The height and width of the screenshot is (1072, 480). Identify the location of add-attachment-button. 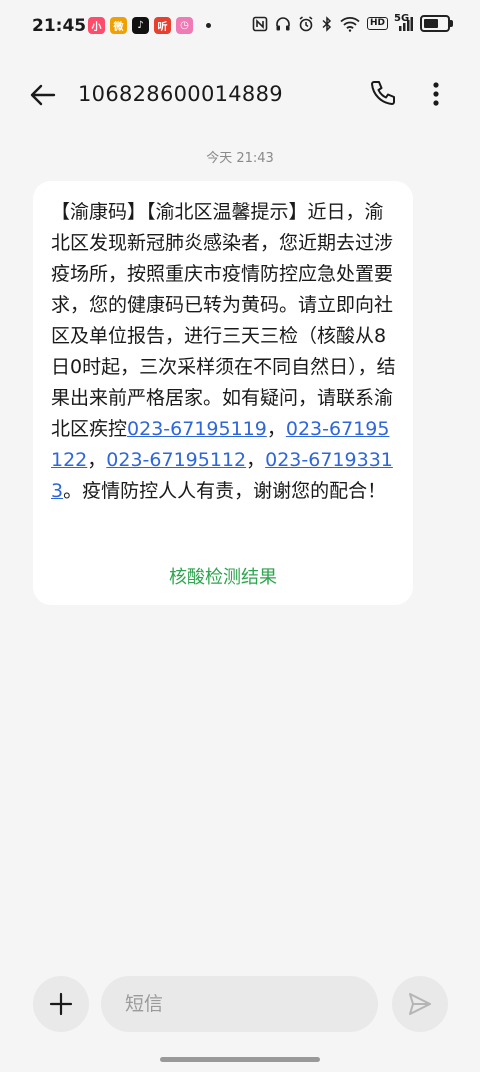
(61, 1004).